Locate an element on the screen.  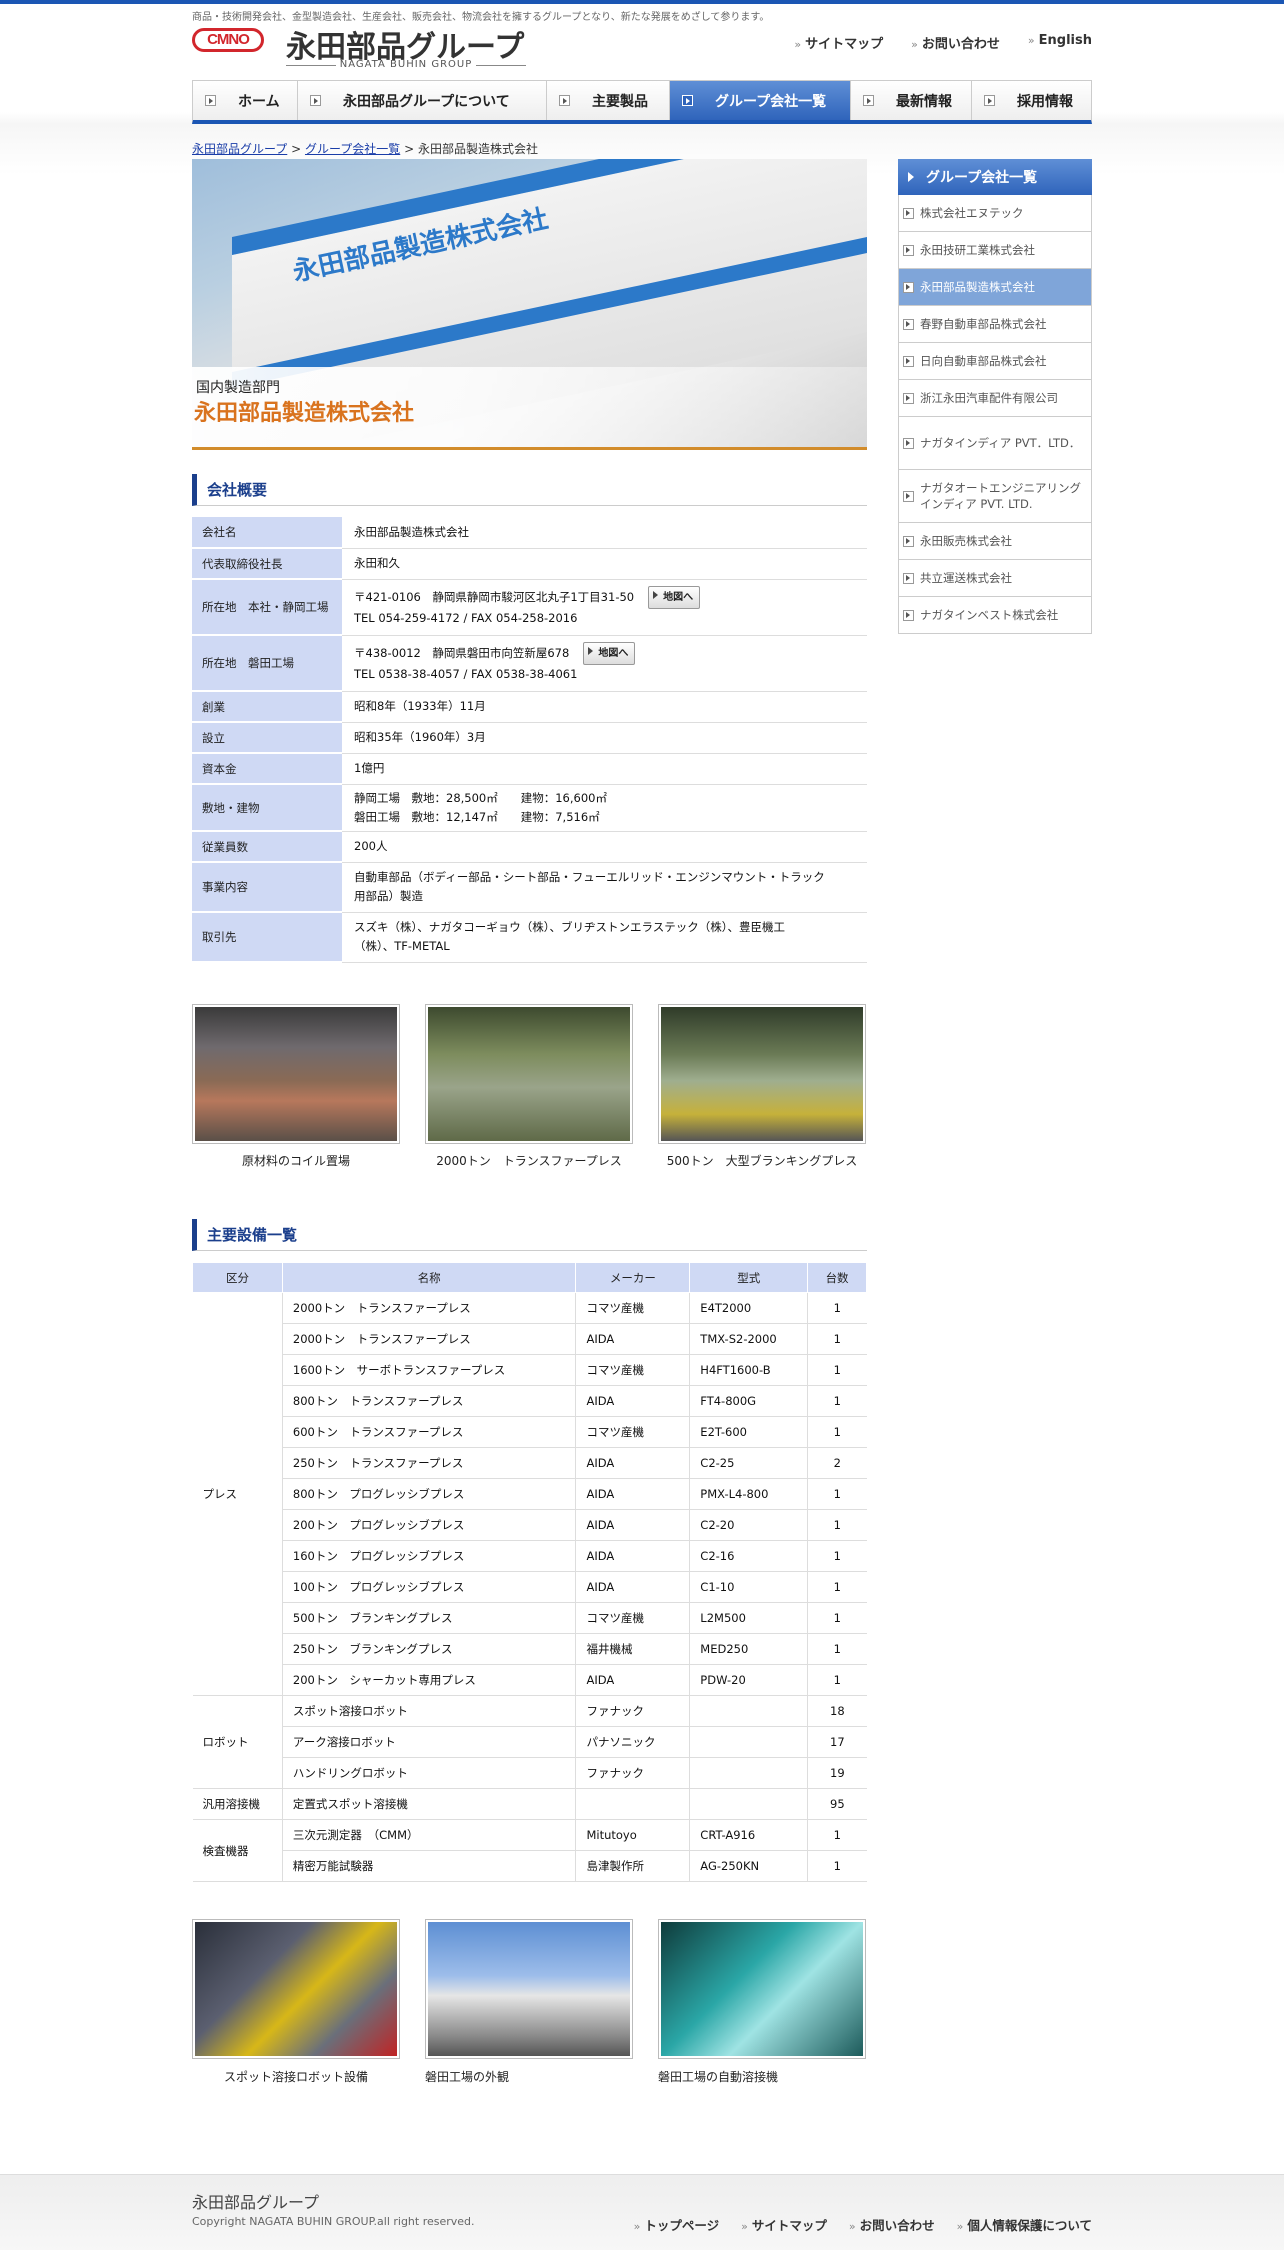
sidebar-item-company: ナガタオートエンジニアリングインディア PVT. LTD. is located at coordinates (995, 496).